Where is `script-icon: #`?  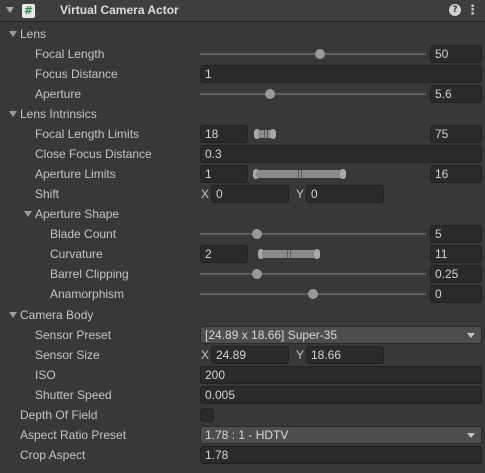 script-icon: # is located at coordinates (28, 11).